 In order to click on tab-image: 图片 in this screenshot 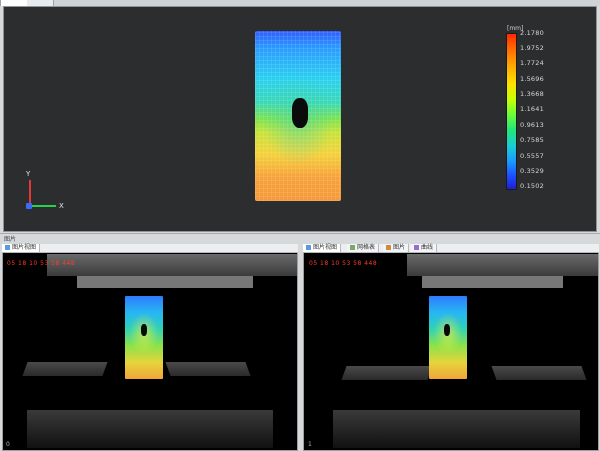, I will do `click(396, 248)`.